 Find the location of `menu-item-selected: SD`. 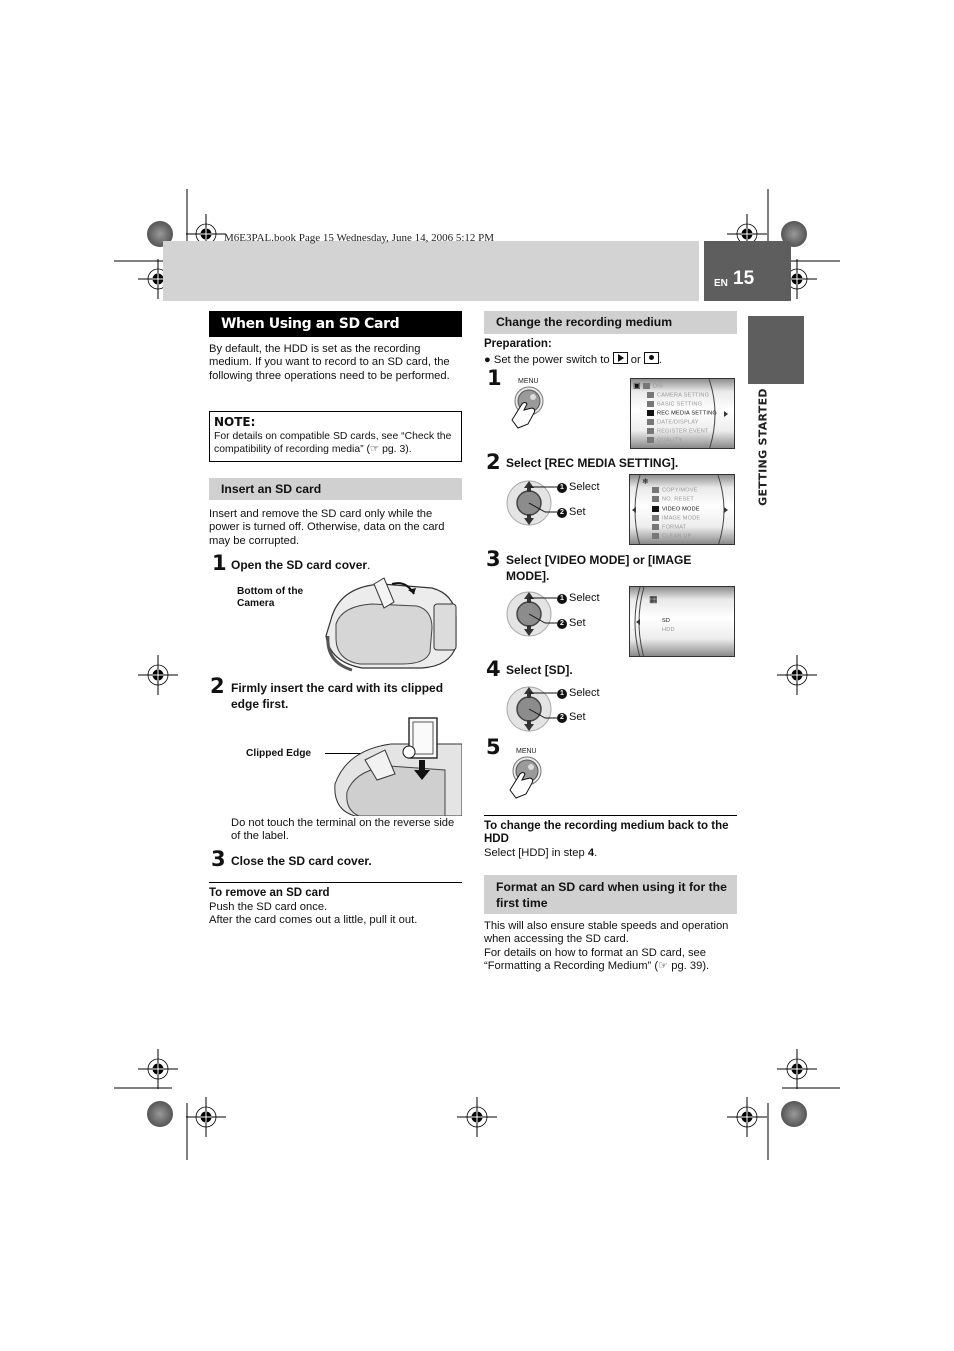

menu-item-selected: SD is located at coordinates (666, 621).